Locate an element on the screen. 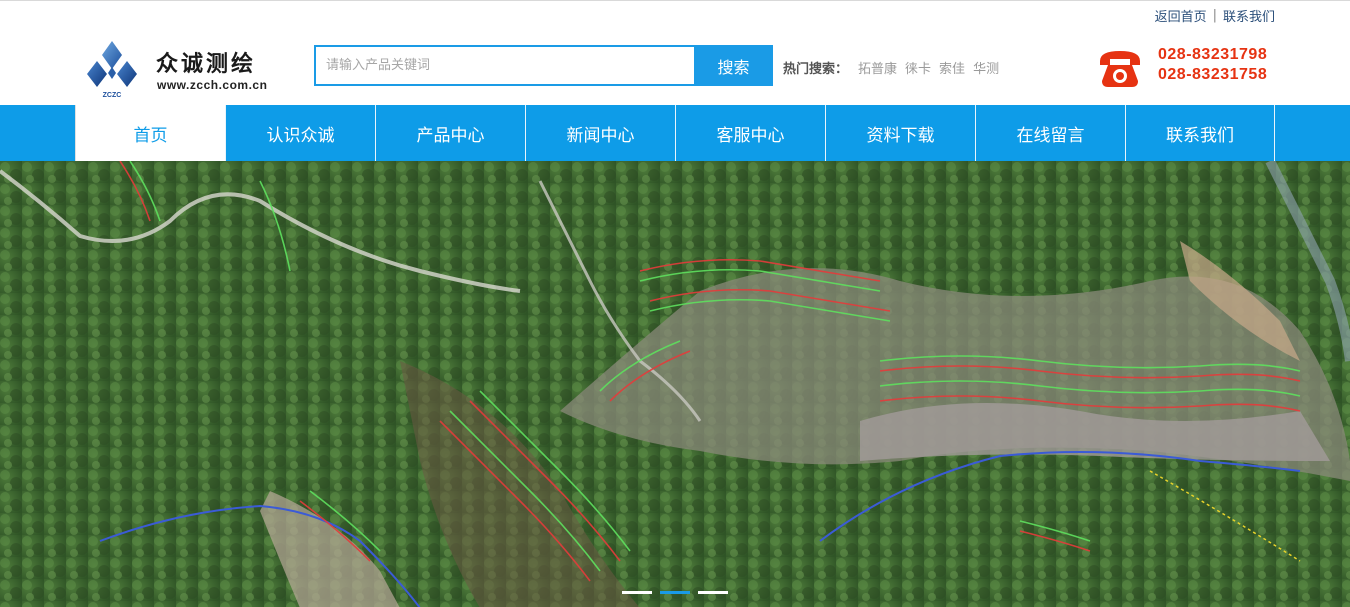 This screenshot has width=1350, height=607. nav-item-products: 产品中心 is located at coordinates (450, 133).